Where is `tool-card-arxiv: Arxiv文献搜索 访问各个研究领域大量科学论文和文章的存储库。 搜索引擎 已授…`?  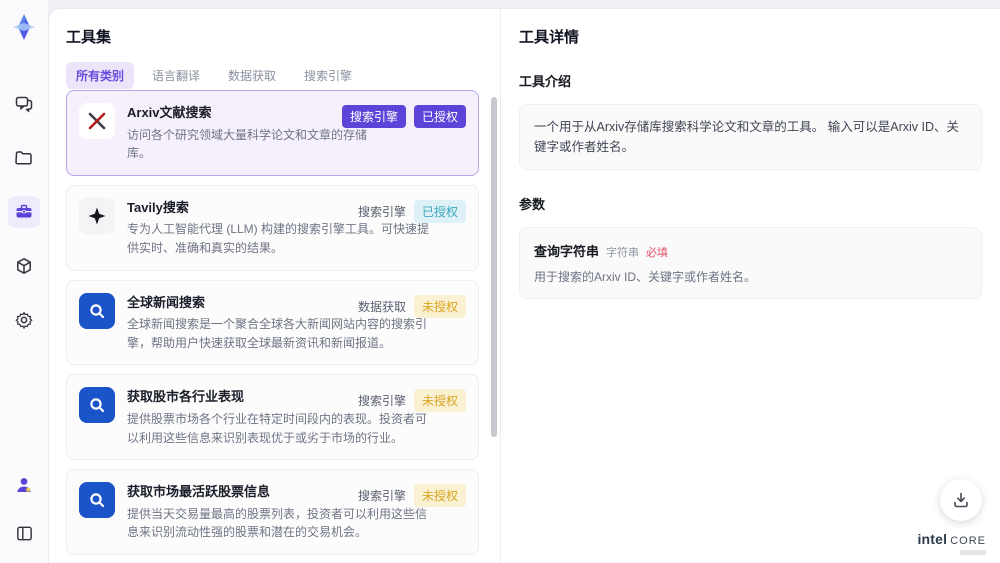 tool-card-arxiv: Arxiv文献搜索 访问各个研究领域大量科学论文和文章的存储库。 搜索引擎 已授… is located at coordinates (272, 133).